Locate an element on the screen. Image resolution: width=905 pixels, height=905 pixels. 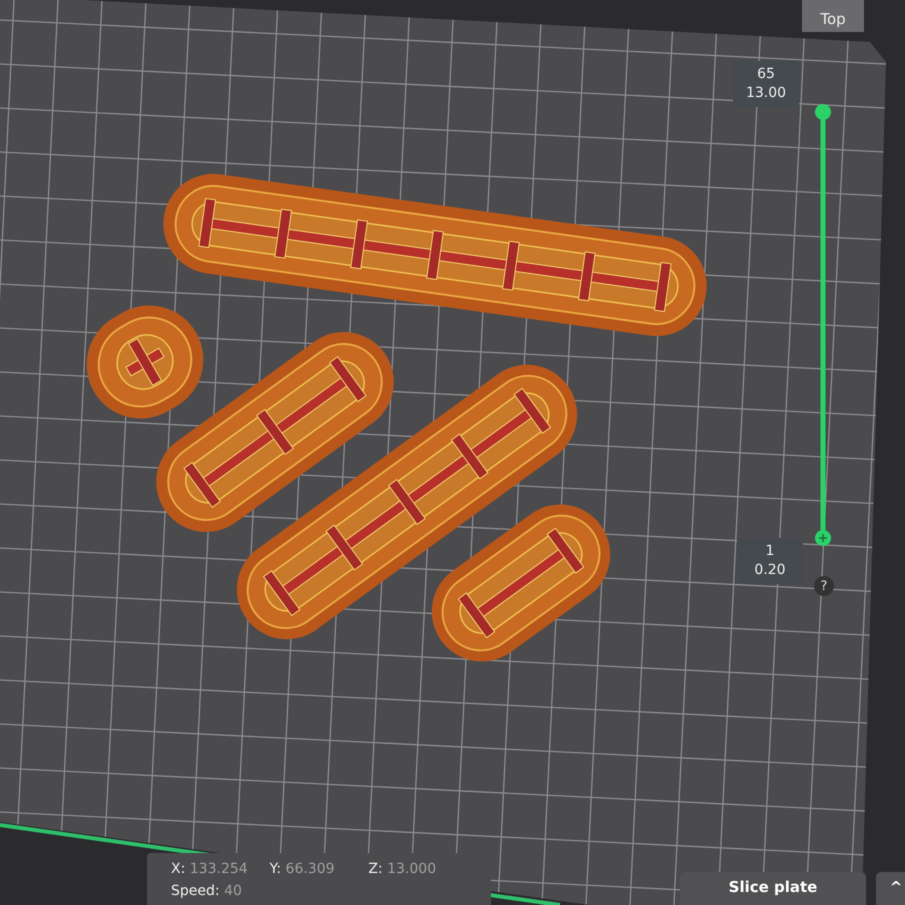
coordinate-readout: X: 133.254 is located at coordinates (210, 869).